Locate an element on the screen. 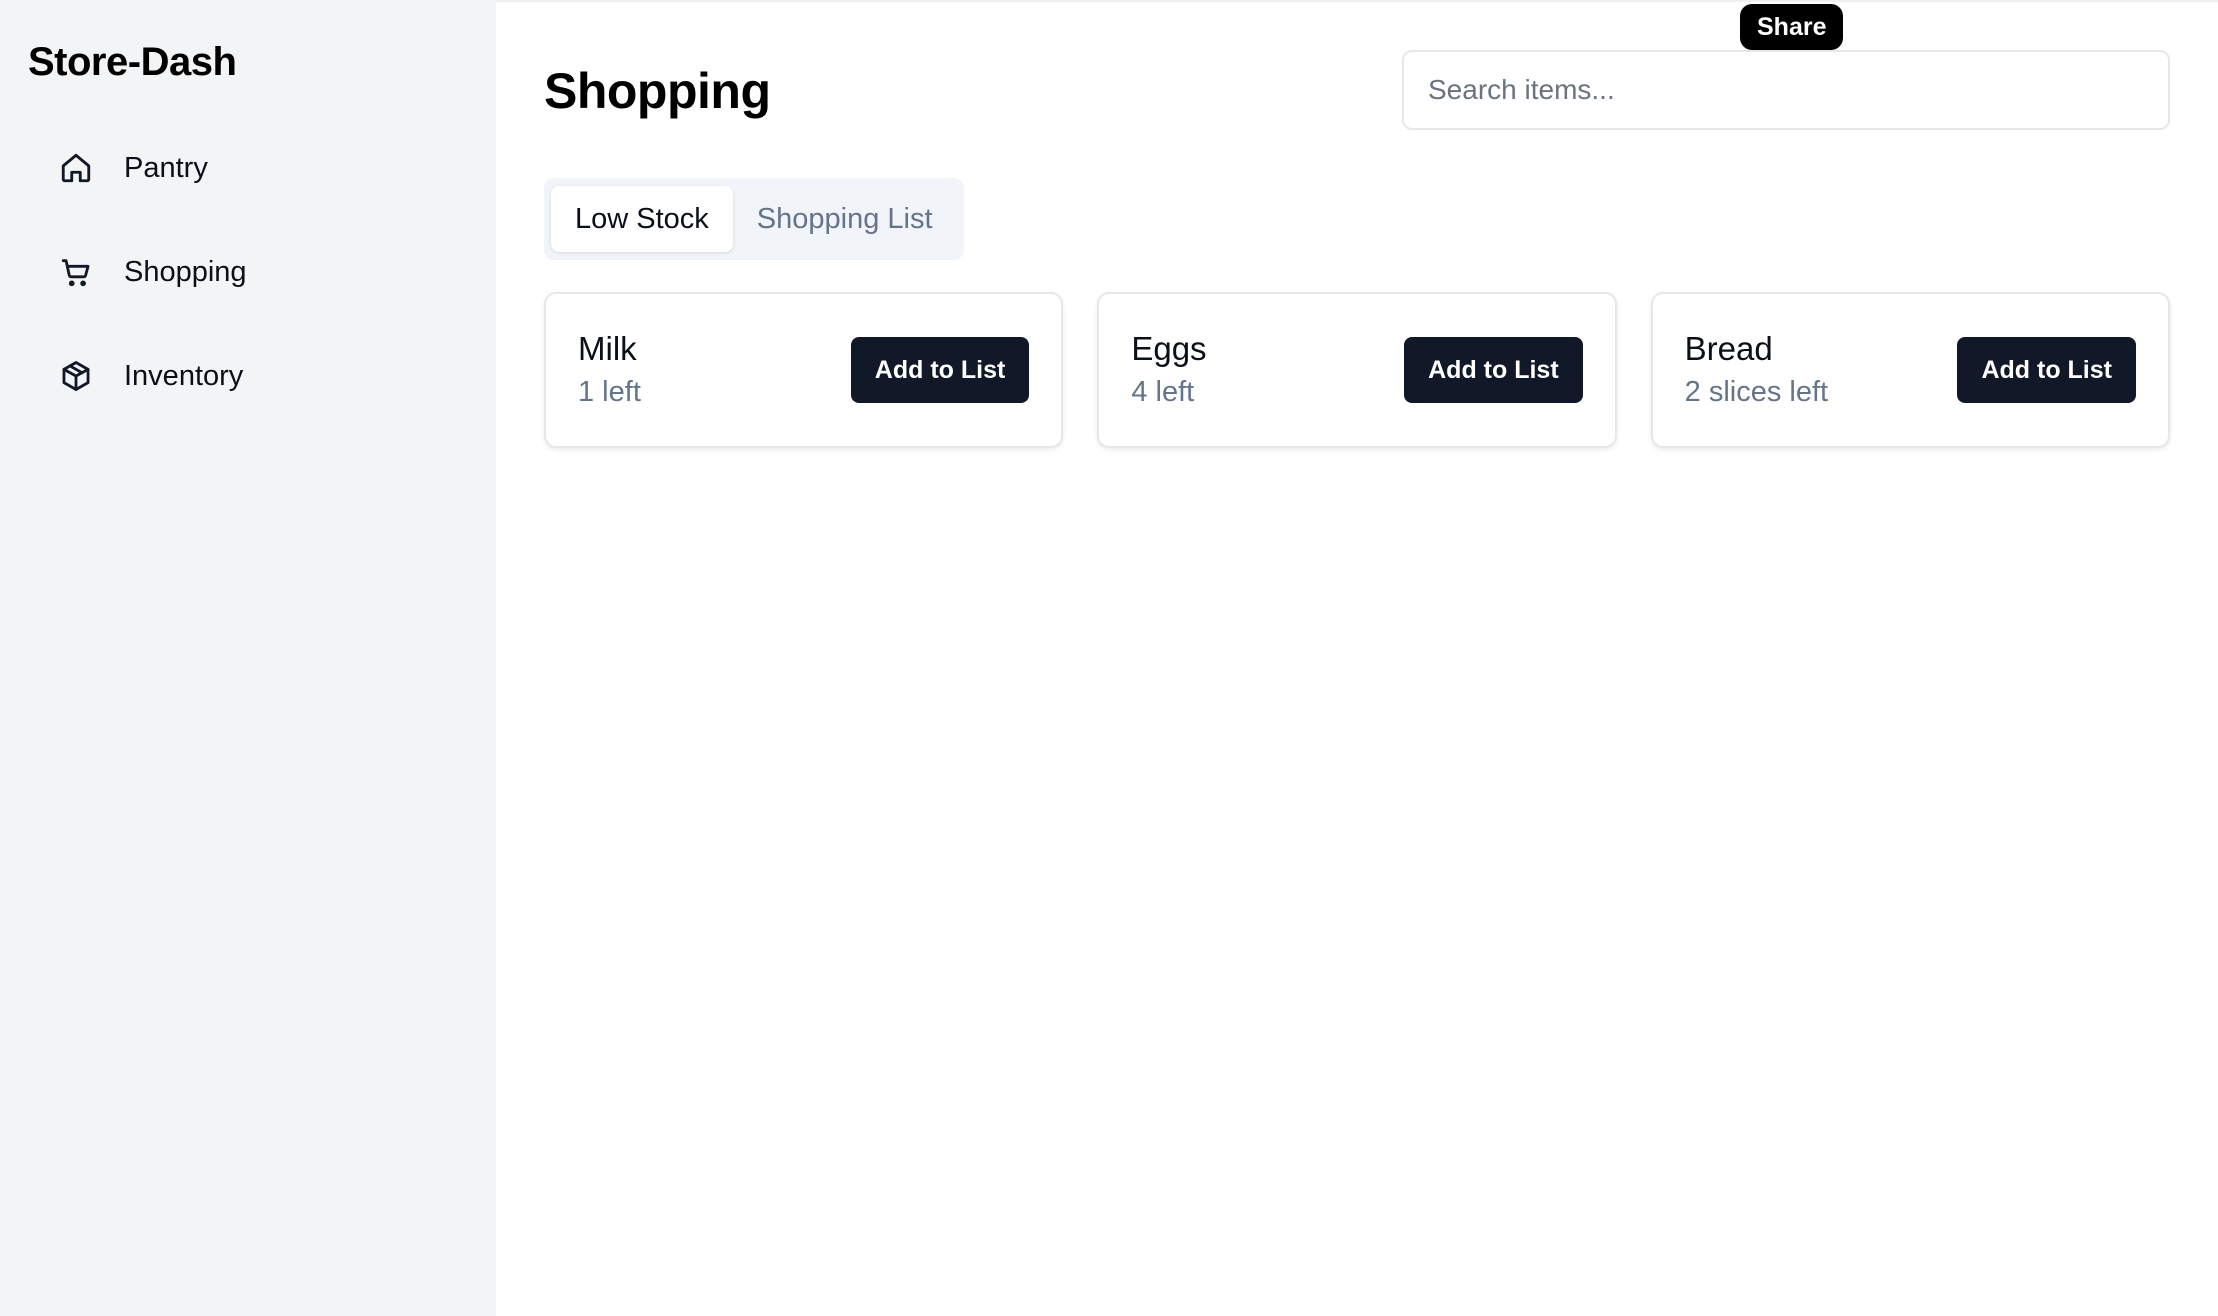 Image resolution: width=2218 pixels, height=1316 pixels. share-tooltip: Share is located at coordinates (1792, 27).